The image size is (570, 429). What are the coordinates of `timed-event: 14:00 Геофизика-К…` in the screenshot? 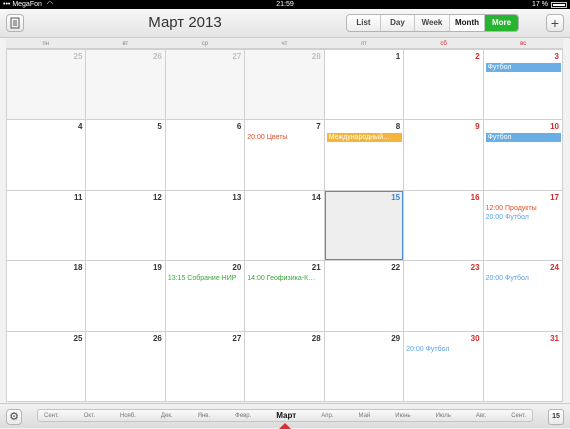 It's located at (284, 278).